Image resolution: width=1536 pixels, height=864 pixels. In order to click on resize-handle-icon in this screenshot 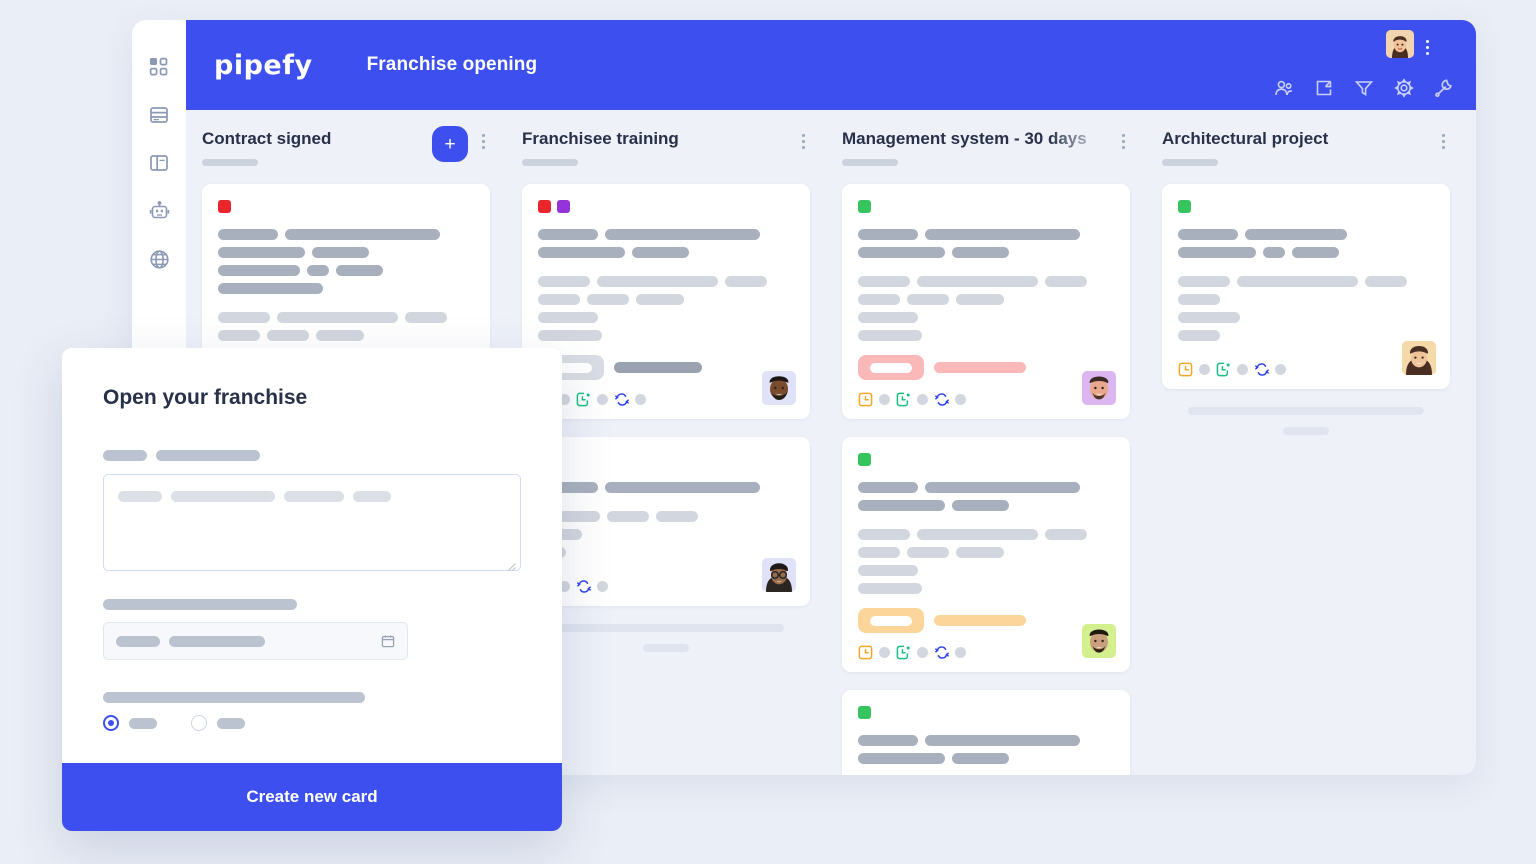, I will do `click(511, 564)`.